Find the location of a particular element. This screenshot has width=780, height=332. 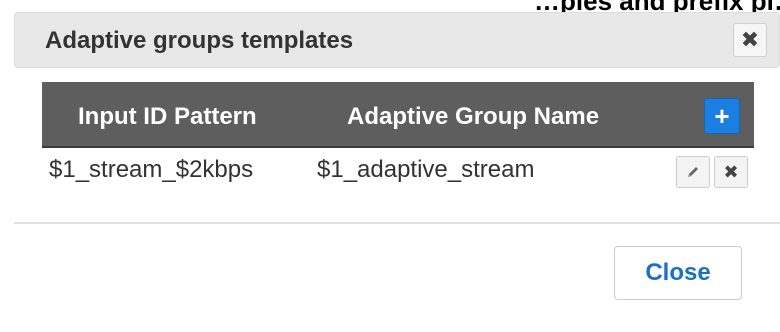

dialog-title: Adaptive groups templates is located at coordinates (199, 40).